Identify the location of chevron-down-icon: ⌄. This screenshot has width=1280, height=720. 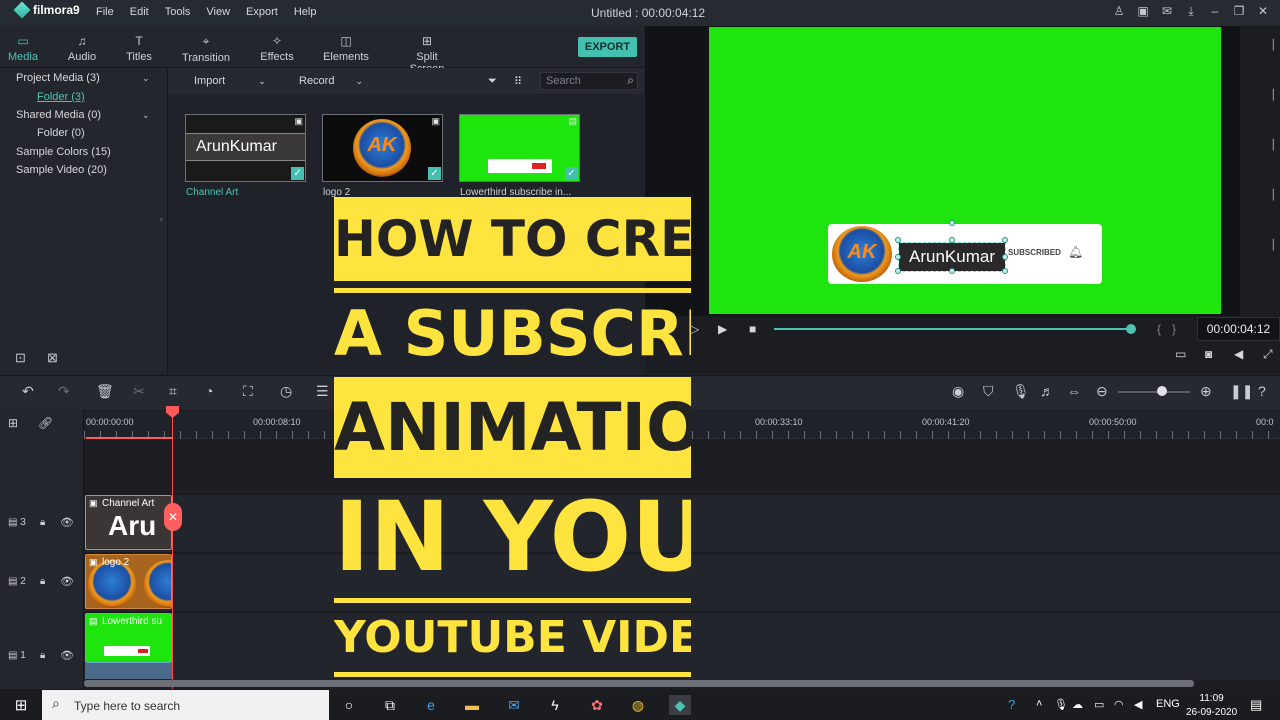
(146, 78).